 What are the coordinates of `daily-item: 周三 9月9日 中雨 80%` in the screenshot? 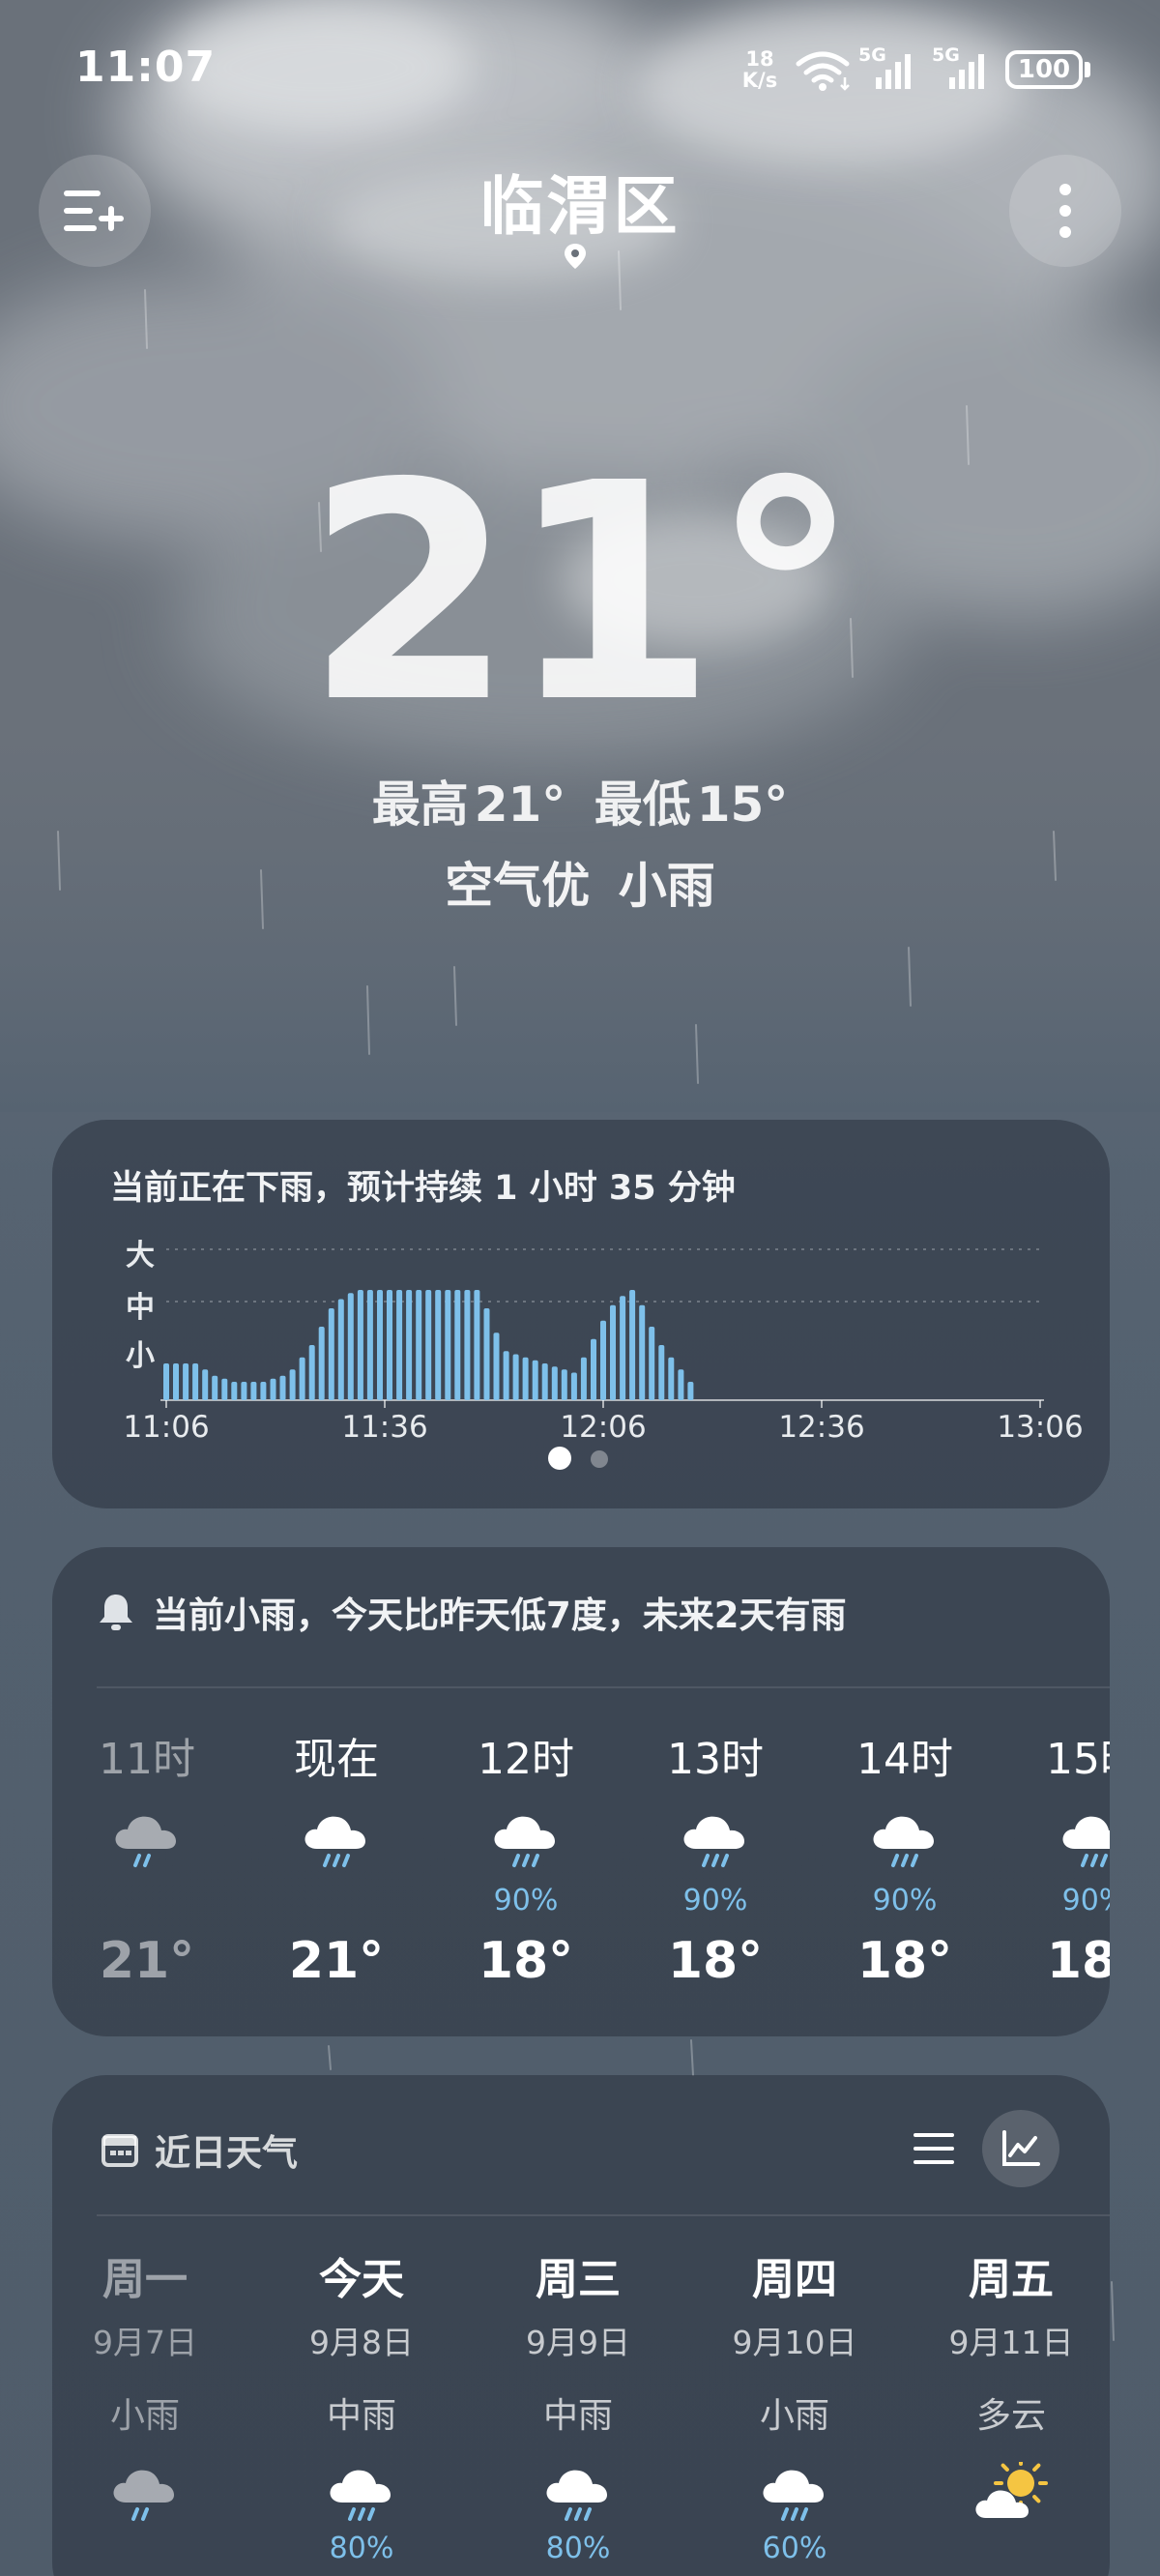 It's located at (578, 2409).